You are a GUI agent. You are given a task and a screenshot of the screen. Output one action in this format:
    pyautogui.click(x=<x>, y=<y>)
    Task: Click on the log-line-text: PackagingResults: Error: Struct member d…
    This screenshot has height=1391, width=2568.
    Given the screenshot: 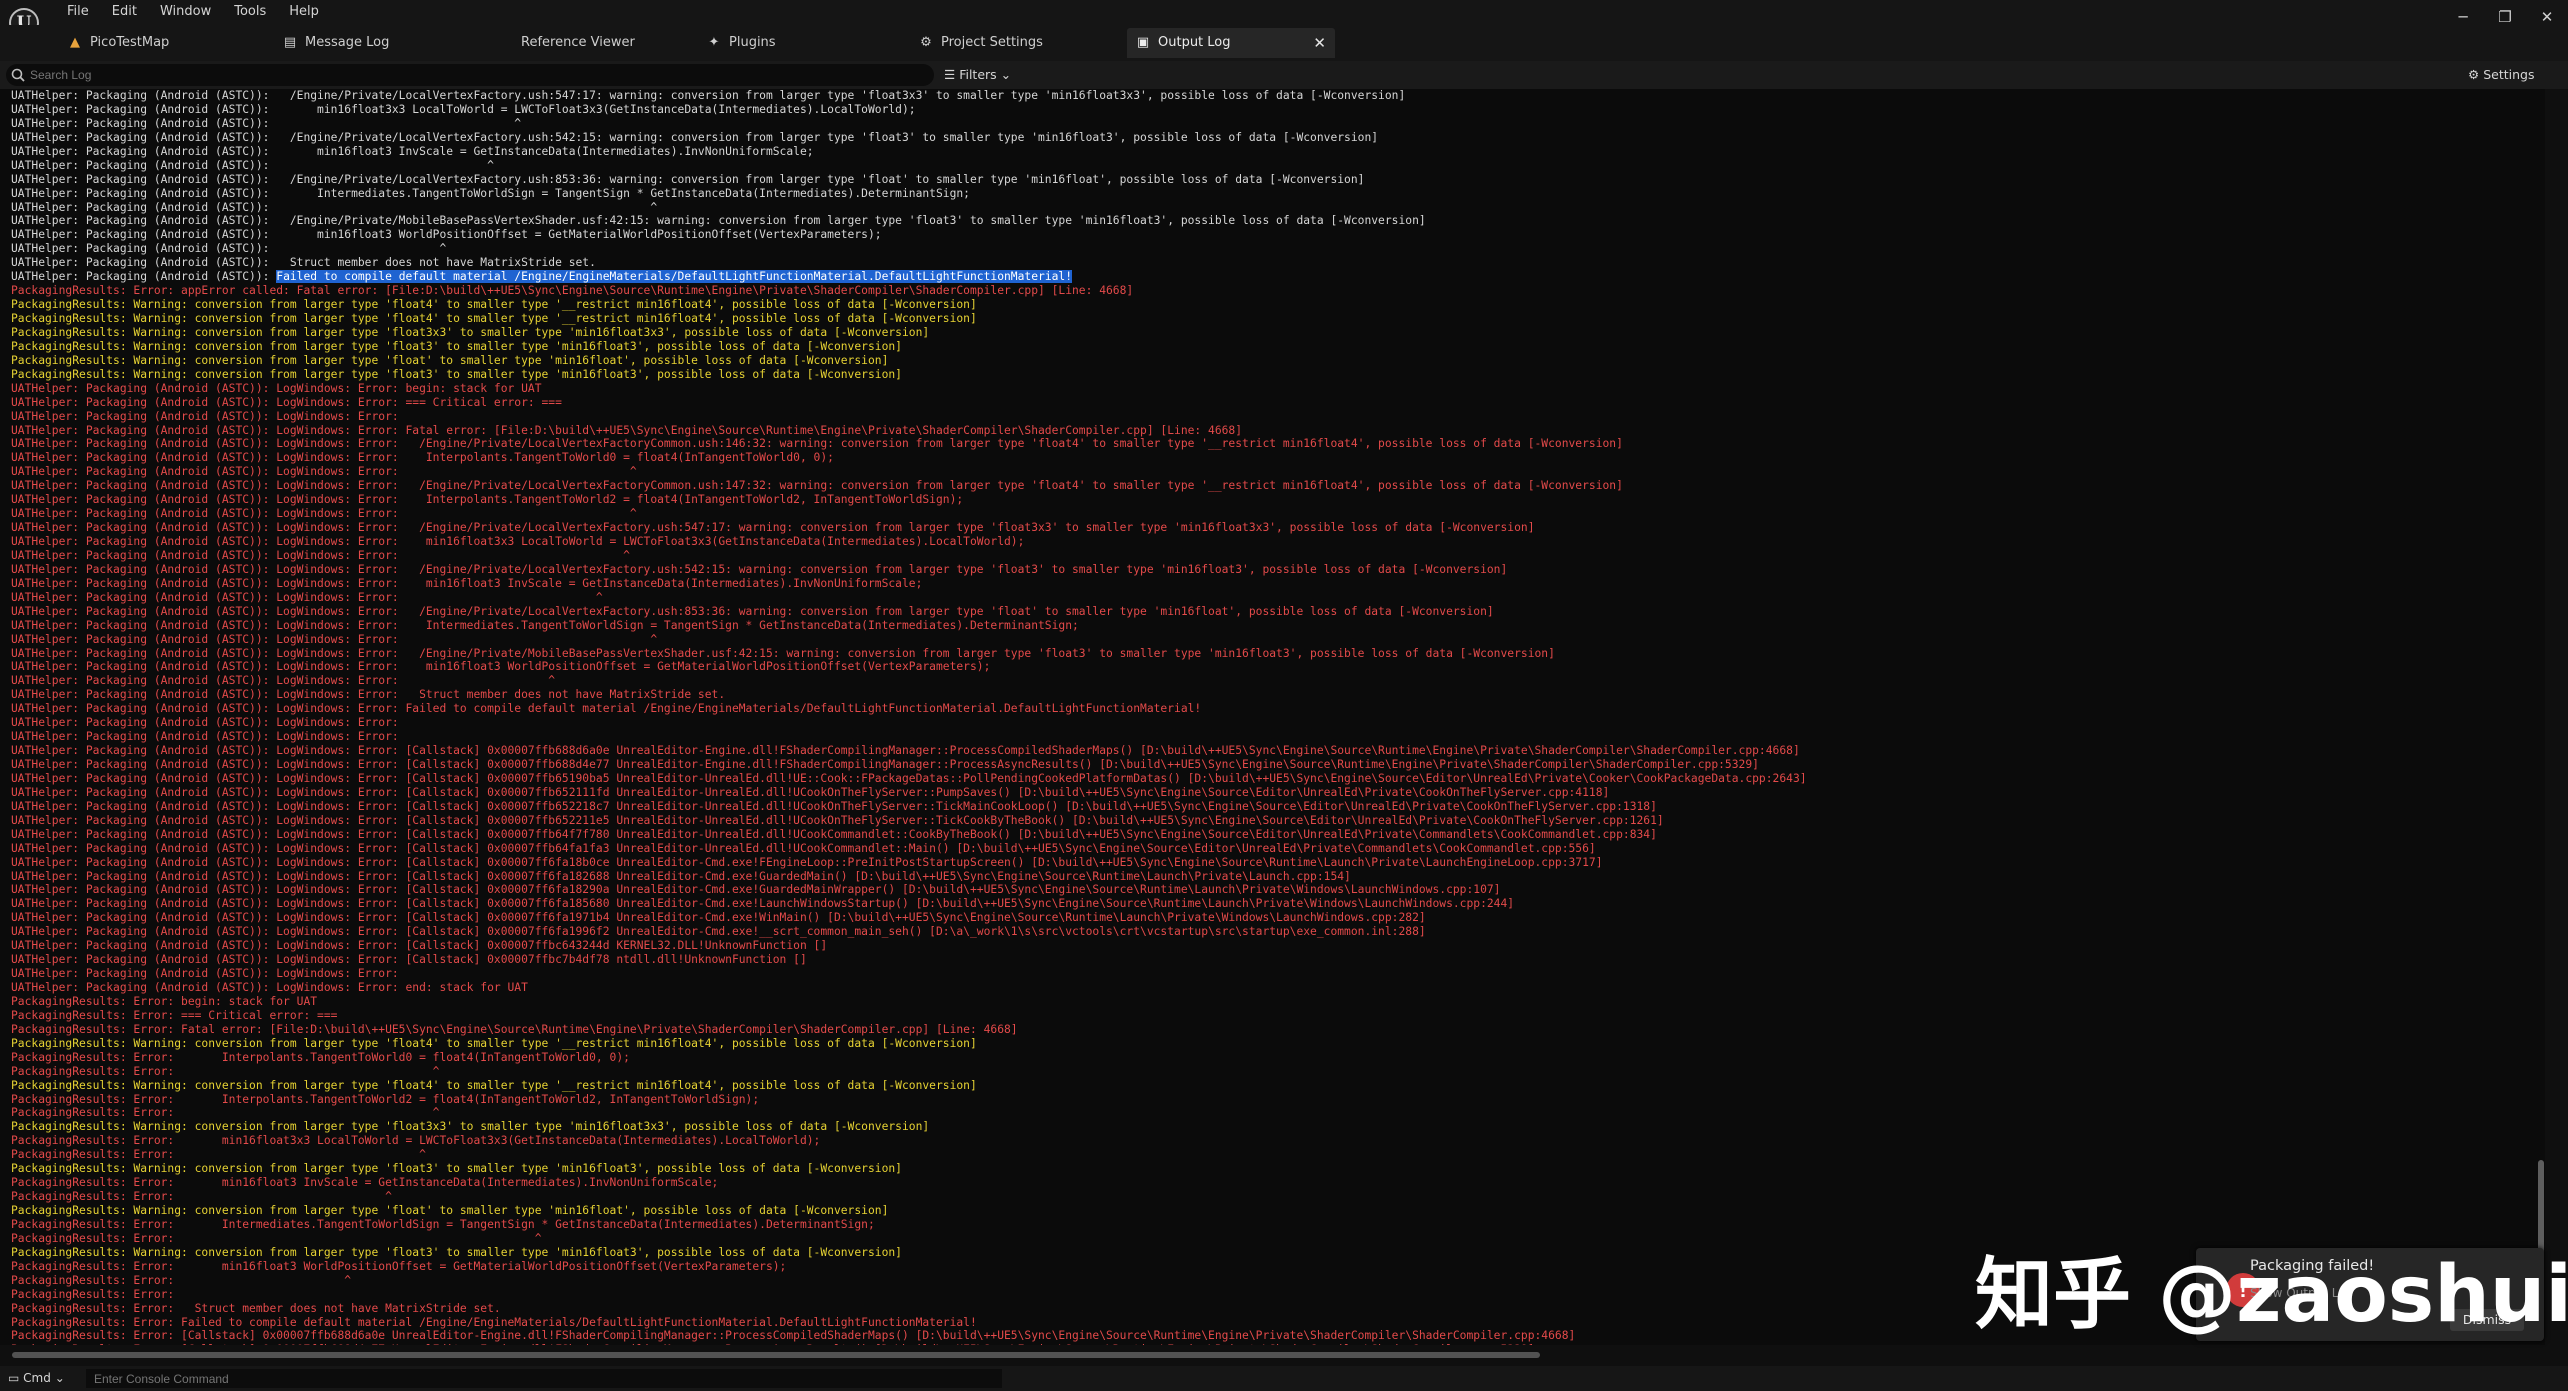 What is the action you would take?
    pyautogui.click(x=256, y=1308)
    